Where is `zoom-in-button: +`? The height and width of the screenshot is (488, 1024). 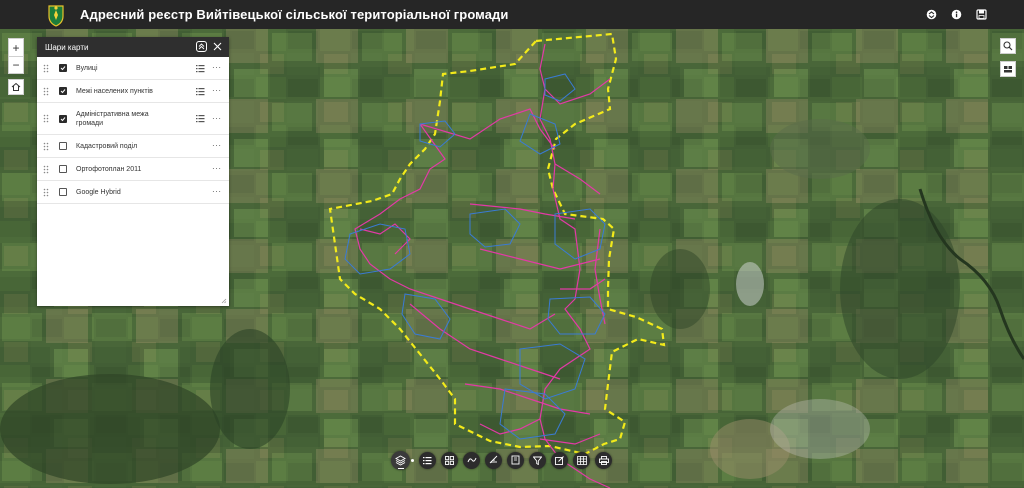 zoom-in-button: + is located at coordinates (16, 47).